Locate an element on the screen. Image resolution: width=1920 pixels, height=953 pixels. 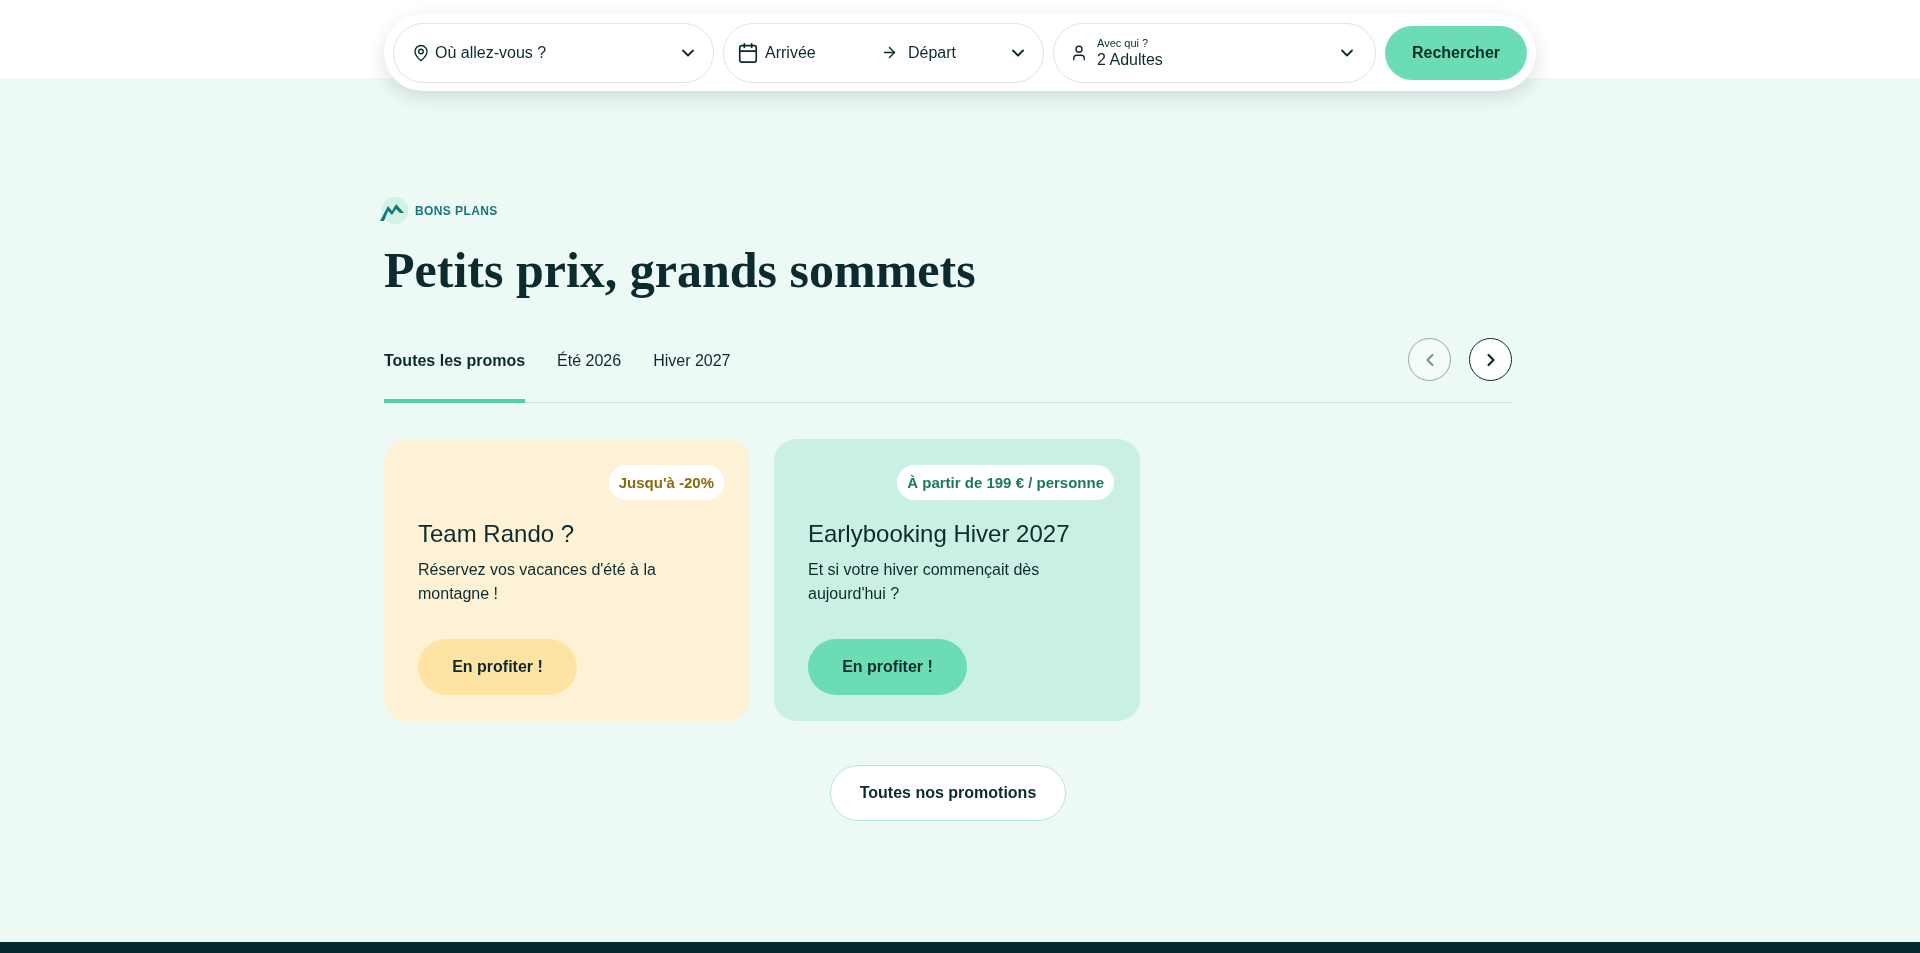
card-description: Réservez vos vacances d'été à la montagne ! is located at coordinates (537, 582).